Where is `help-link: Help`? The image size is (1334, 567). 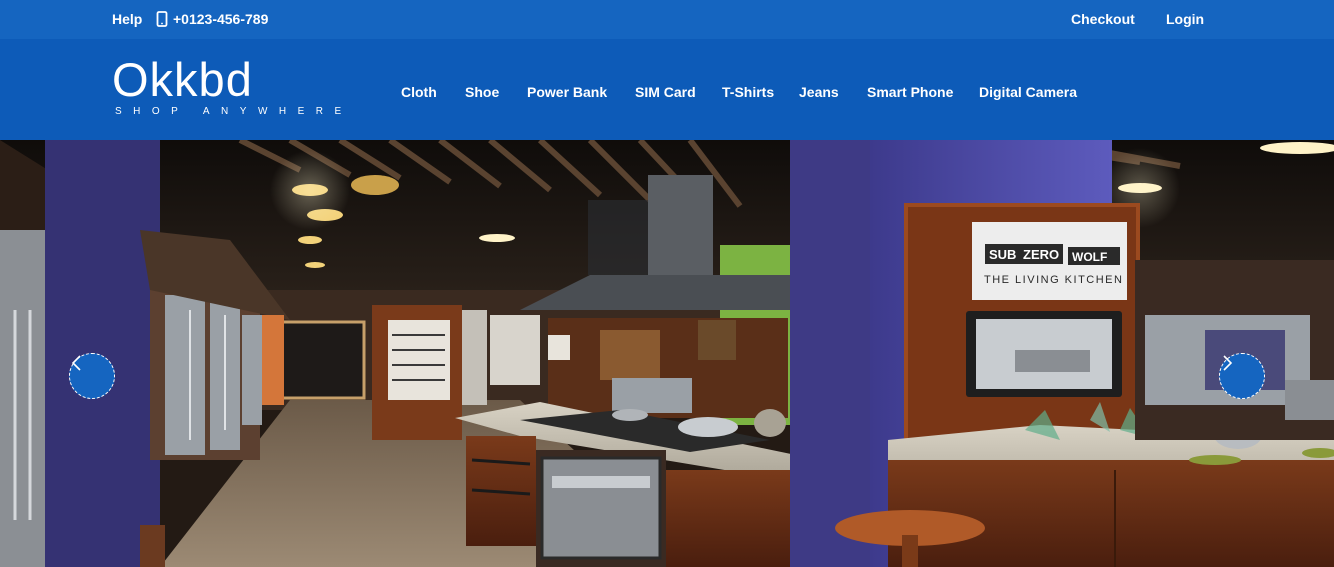 help-link: Help is located at coordinates (127, 19).